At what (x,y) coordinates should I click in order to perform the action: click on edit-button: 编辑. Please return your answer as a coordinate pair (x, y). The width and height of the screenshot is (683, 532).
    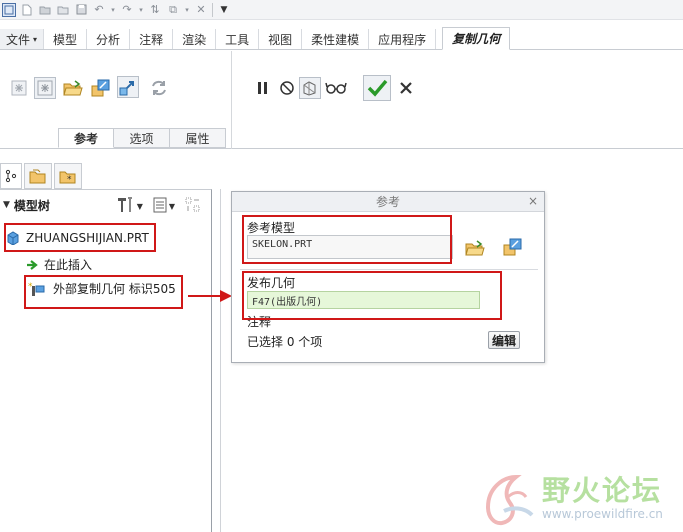
    Looking at the image, I should click on (504, 340).